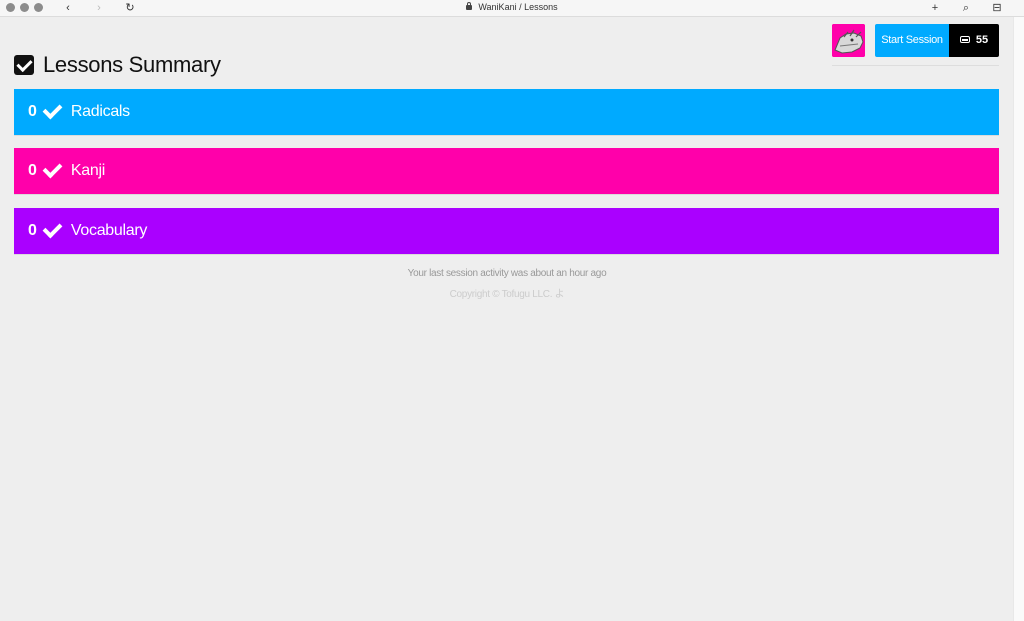 The width and height of the screenshot is (1024, 621). Describe the element at coordinates (24, 65) in the screenshot. I see `checkbox-checked-icon` at that location.